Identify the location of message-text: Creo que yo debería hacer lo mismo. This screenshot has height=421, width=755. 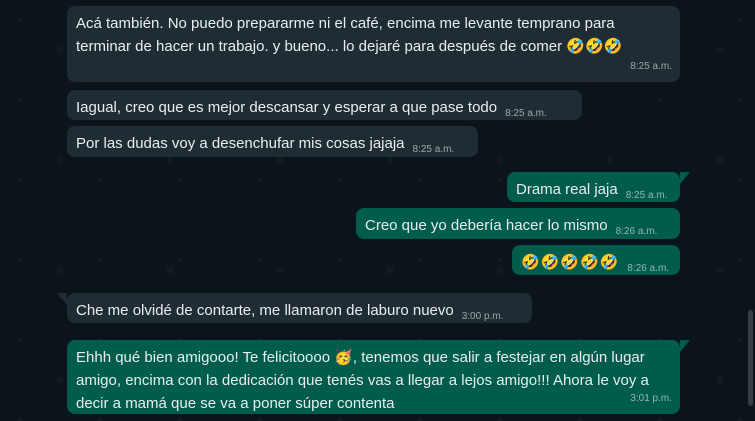
(486, 225).